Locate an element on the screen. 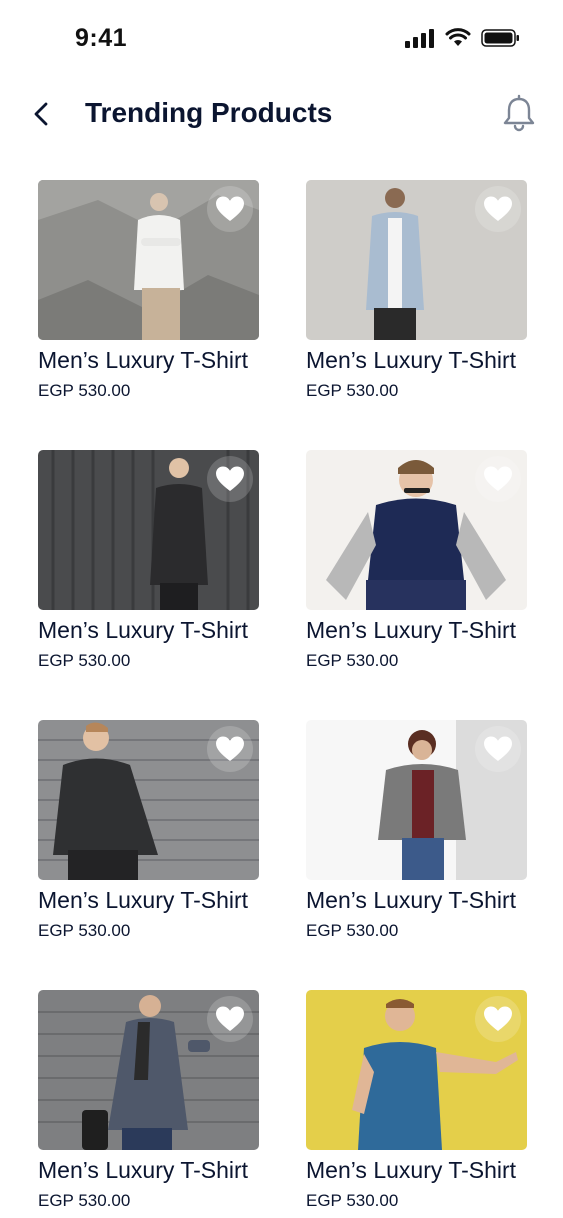  notifications-button is located at coordinates (519, 114).